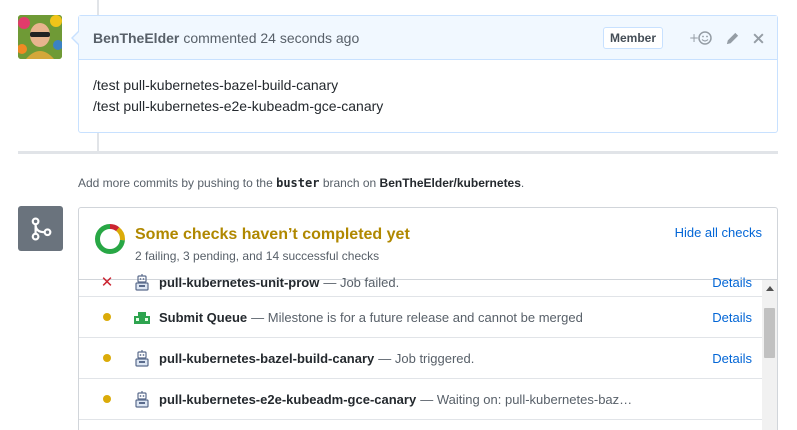 The width and height of the screenshot is (797, 430). What do you see at coordinates (398, 152) in the screenshot?
I see `timeline-divider` at bounding box center [398, 152].